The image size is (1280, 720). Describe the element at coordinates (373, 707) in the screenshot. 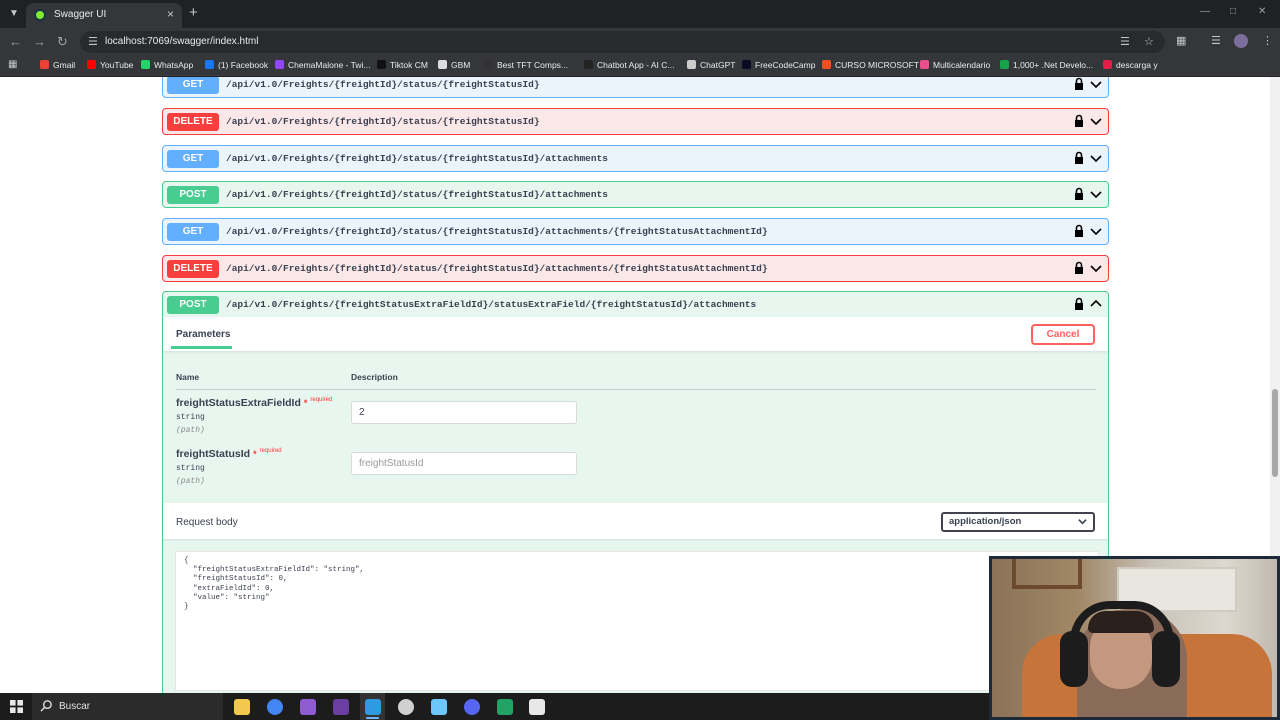

I see `taskbar-vscode-icon` at that location.